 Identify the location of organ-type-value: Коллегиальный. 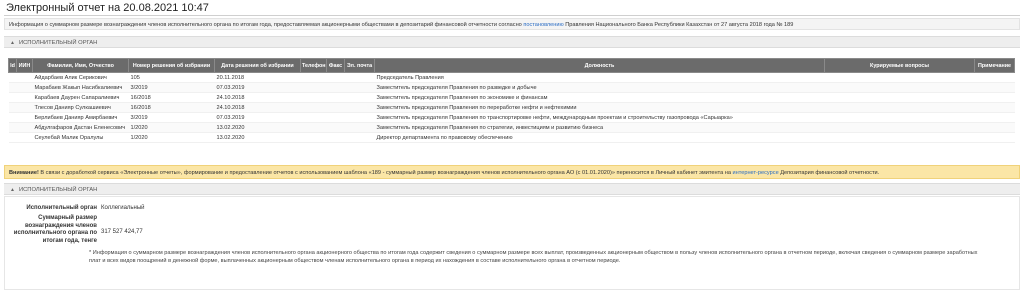
(123, 208).